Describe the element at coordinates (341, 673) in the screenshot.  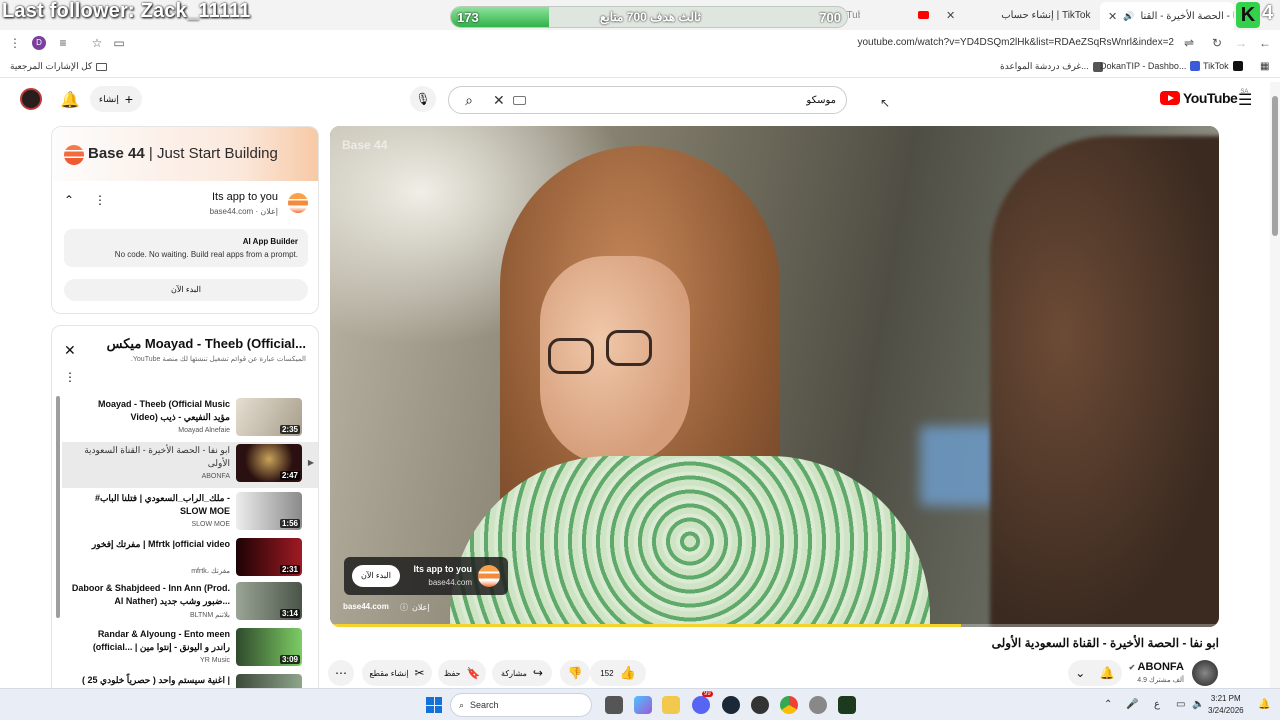
I see `more-actions-button: ⋯` at that location.